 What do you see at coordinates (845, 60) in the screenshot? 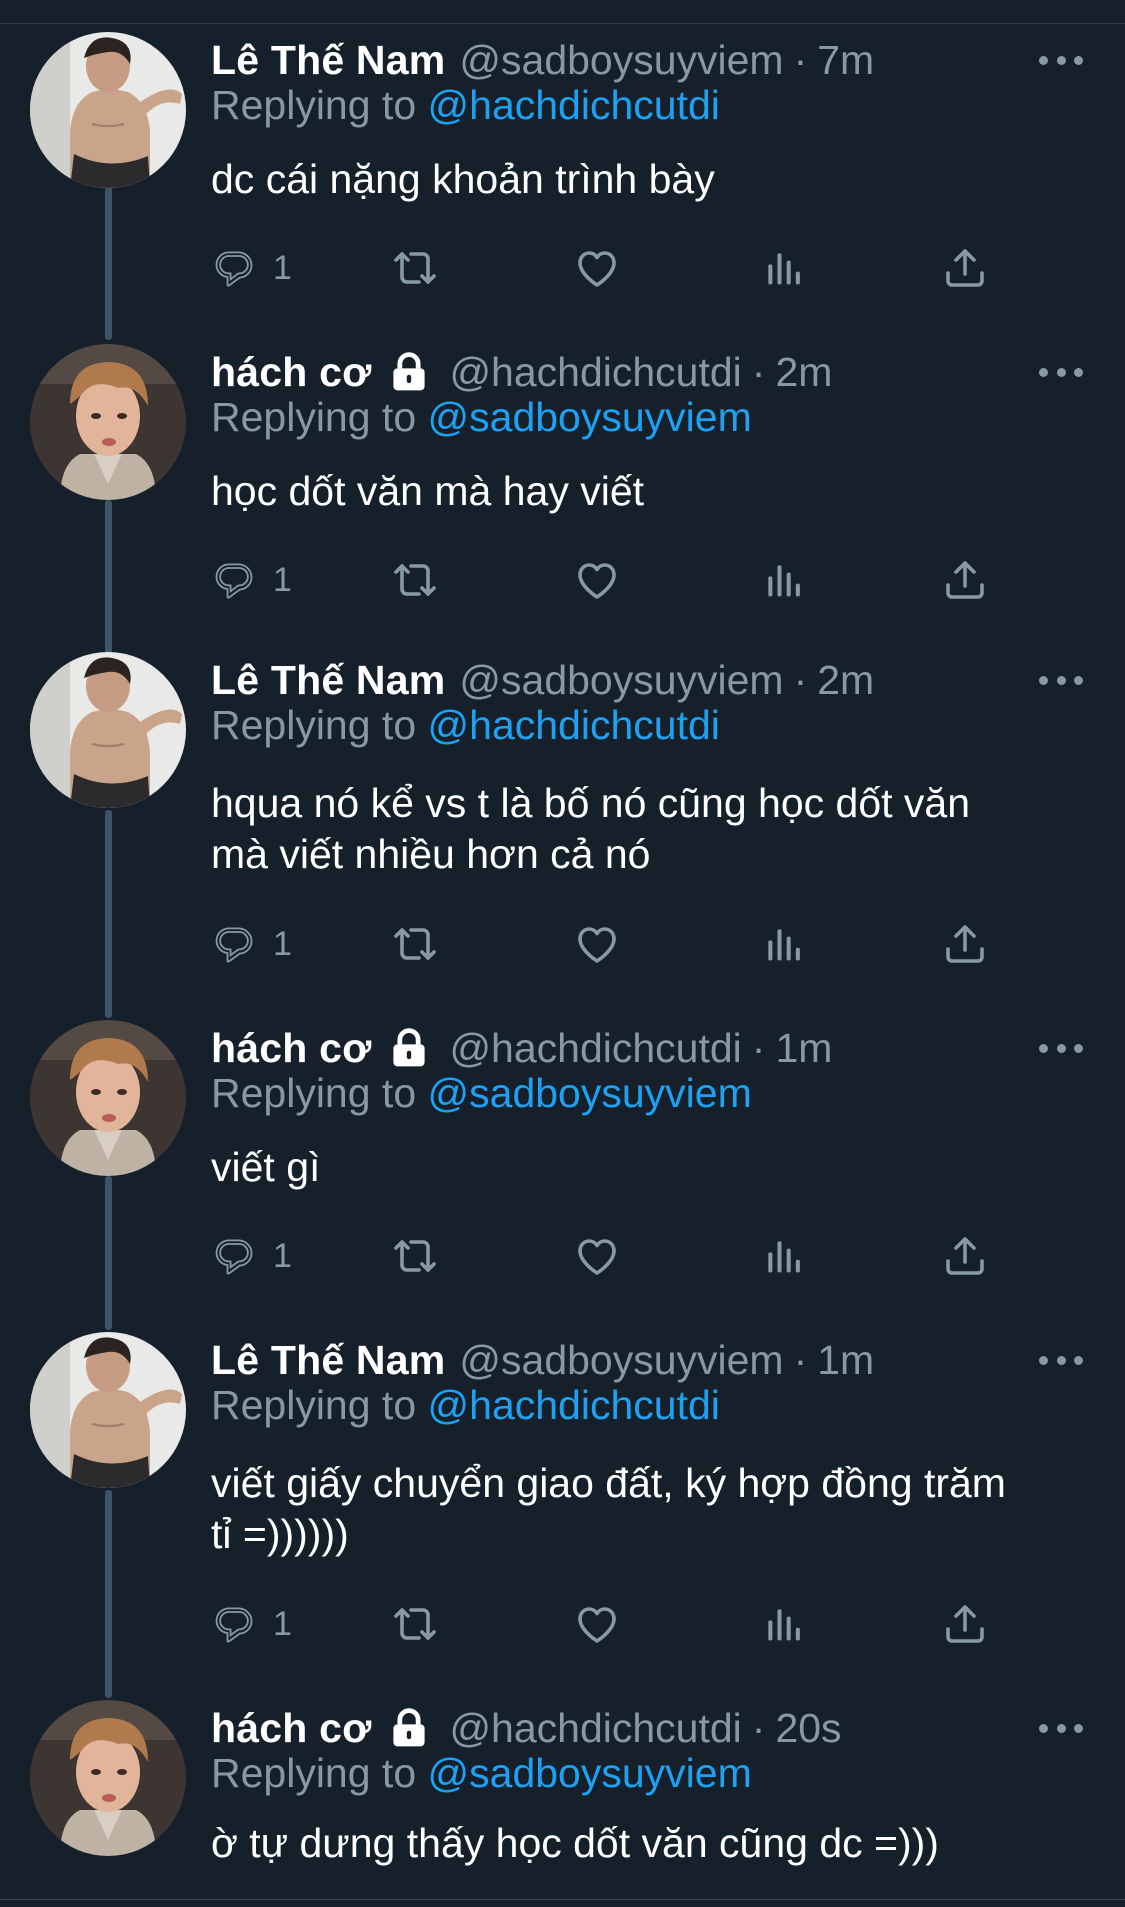
I see `timestamp: 7m` at bounding box center [845, 60].